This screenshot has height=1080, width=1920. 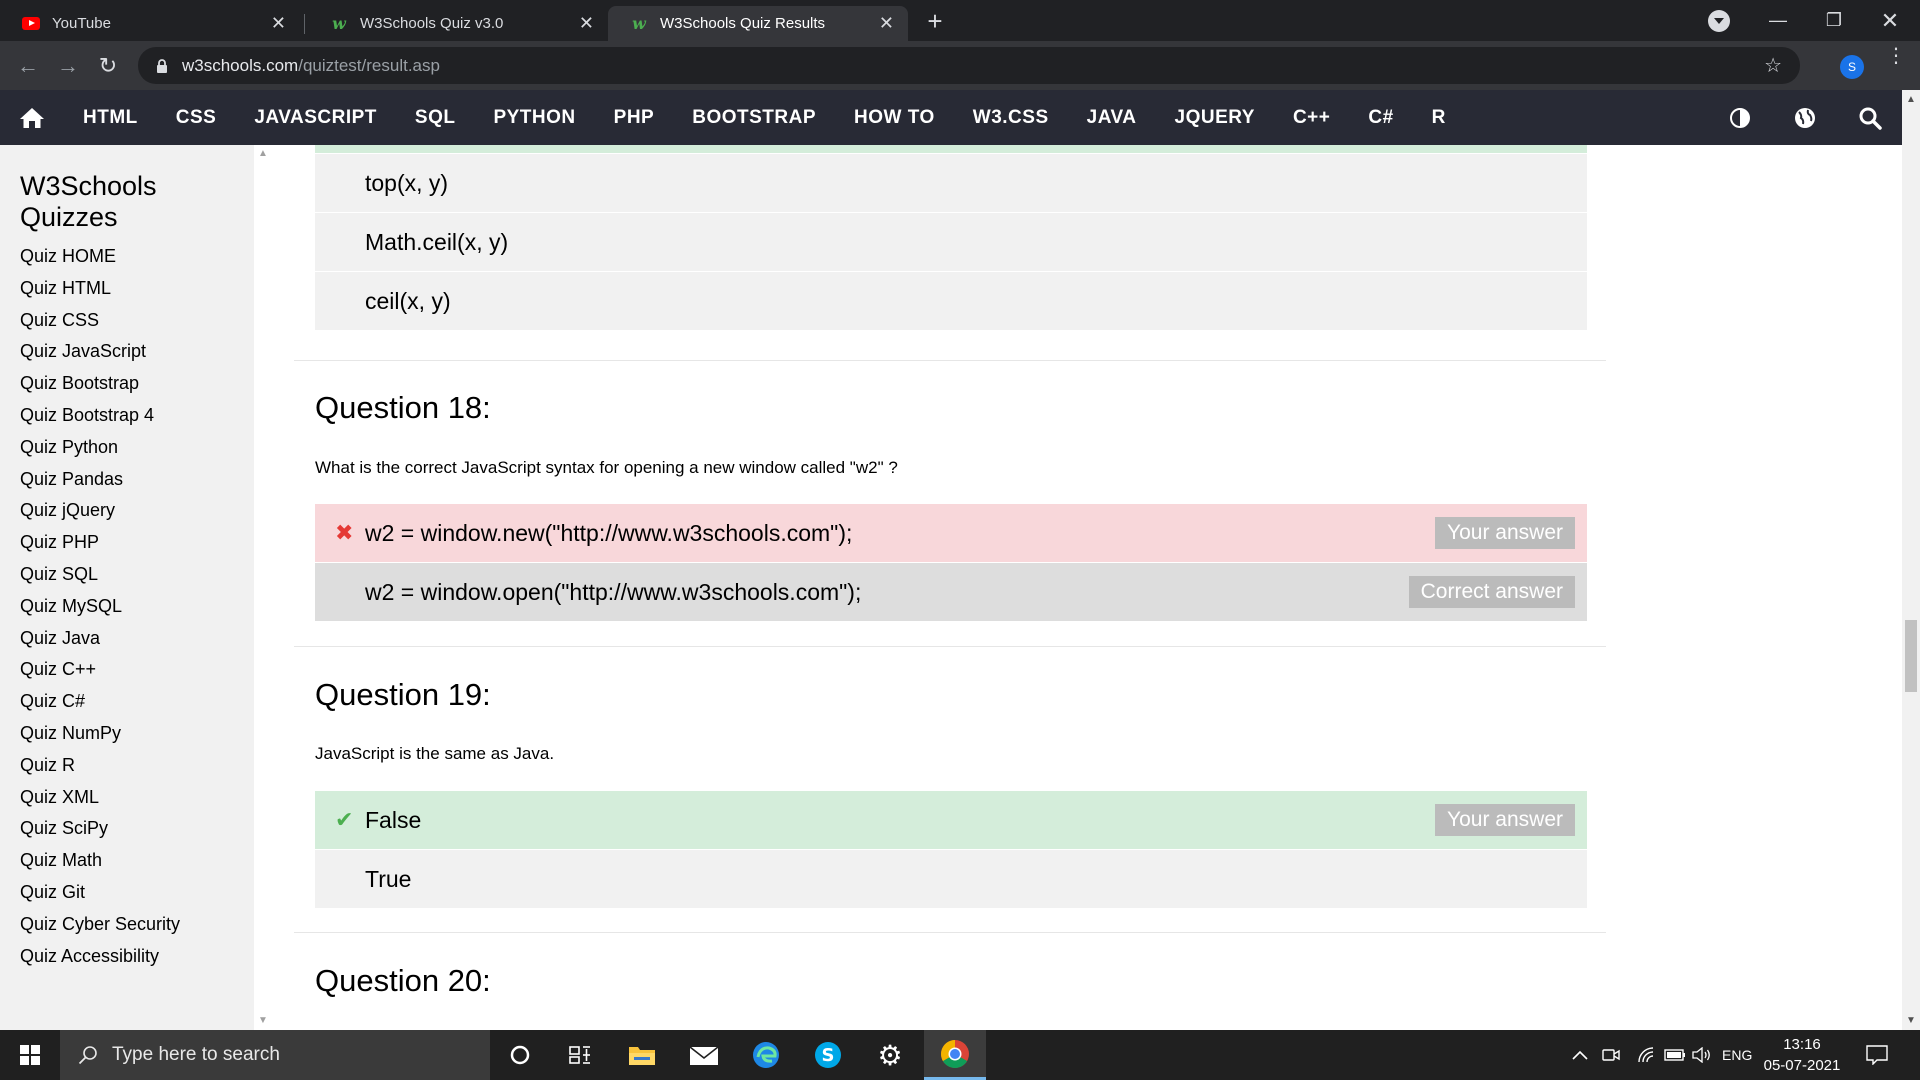 What do you see at coordinates (127, 321) in the screenshot?
I see `sidebar-item-quiz-css: Quiz CSS` at bounding box center [127, 321].